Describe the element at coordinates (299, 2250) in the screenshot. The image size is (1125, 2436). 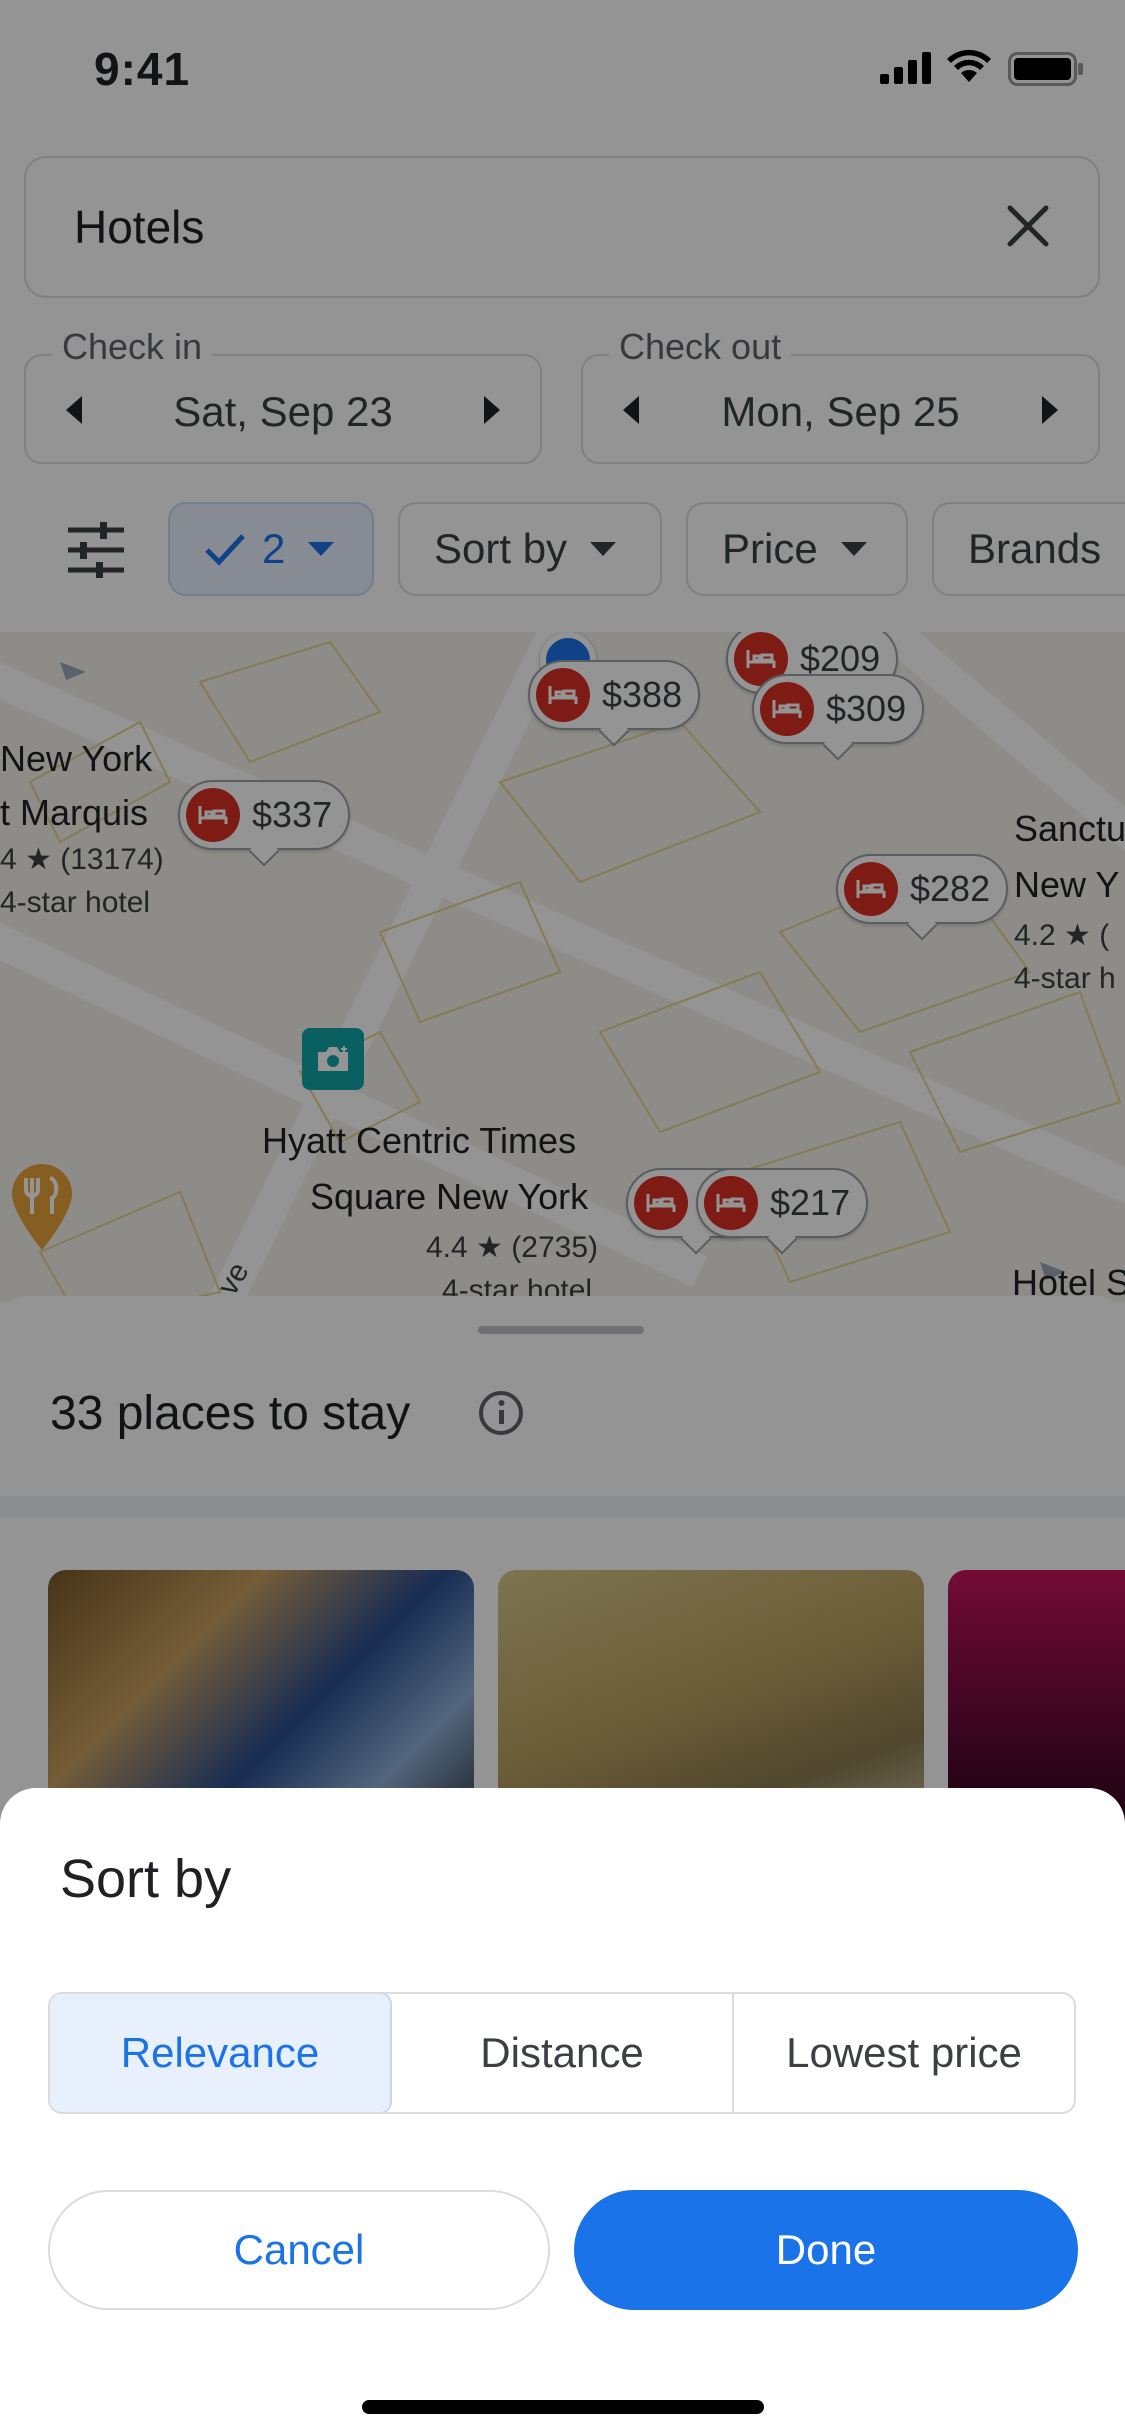
I see `cancel-button: Cancel` at that location.